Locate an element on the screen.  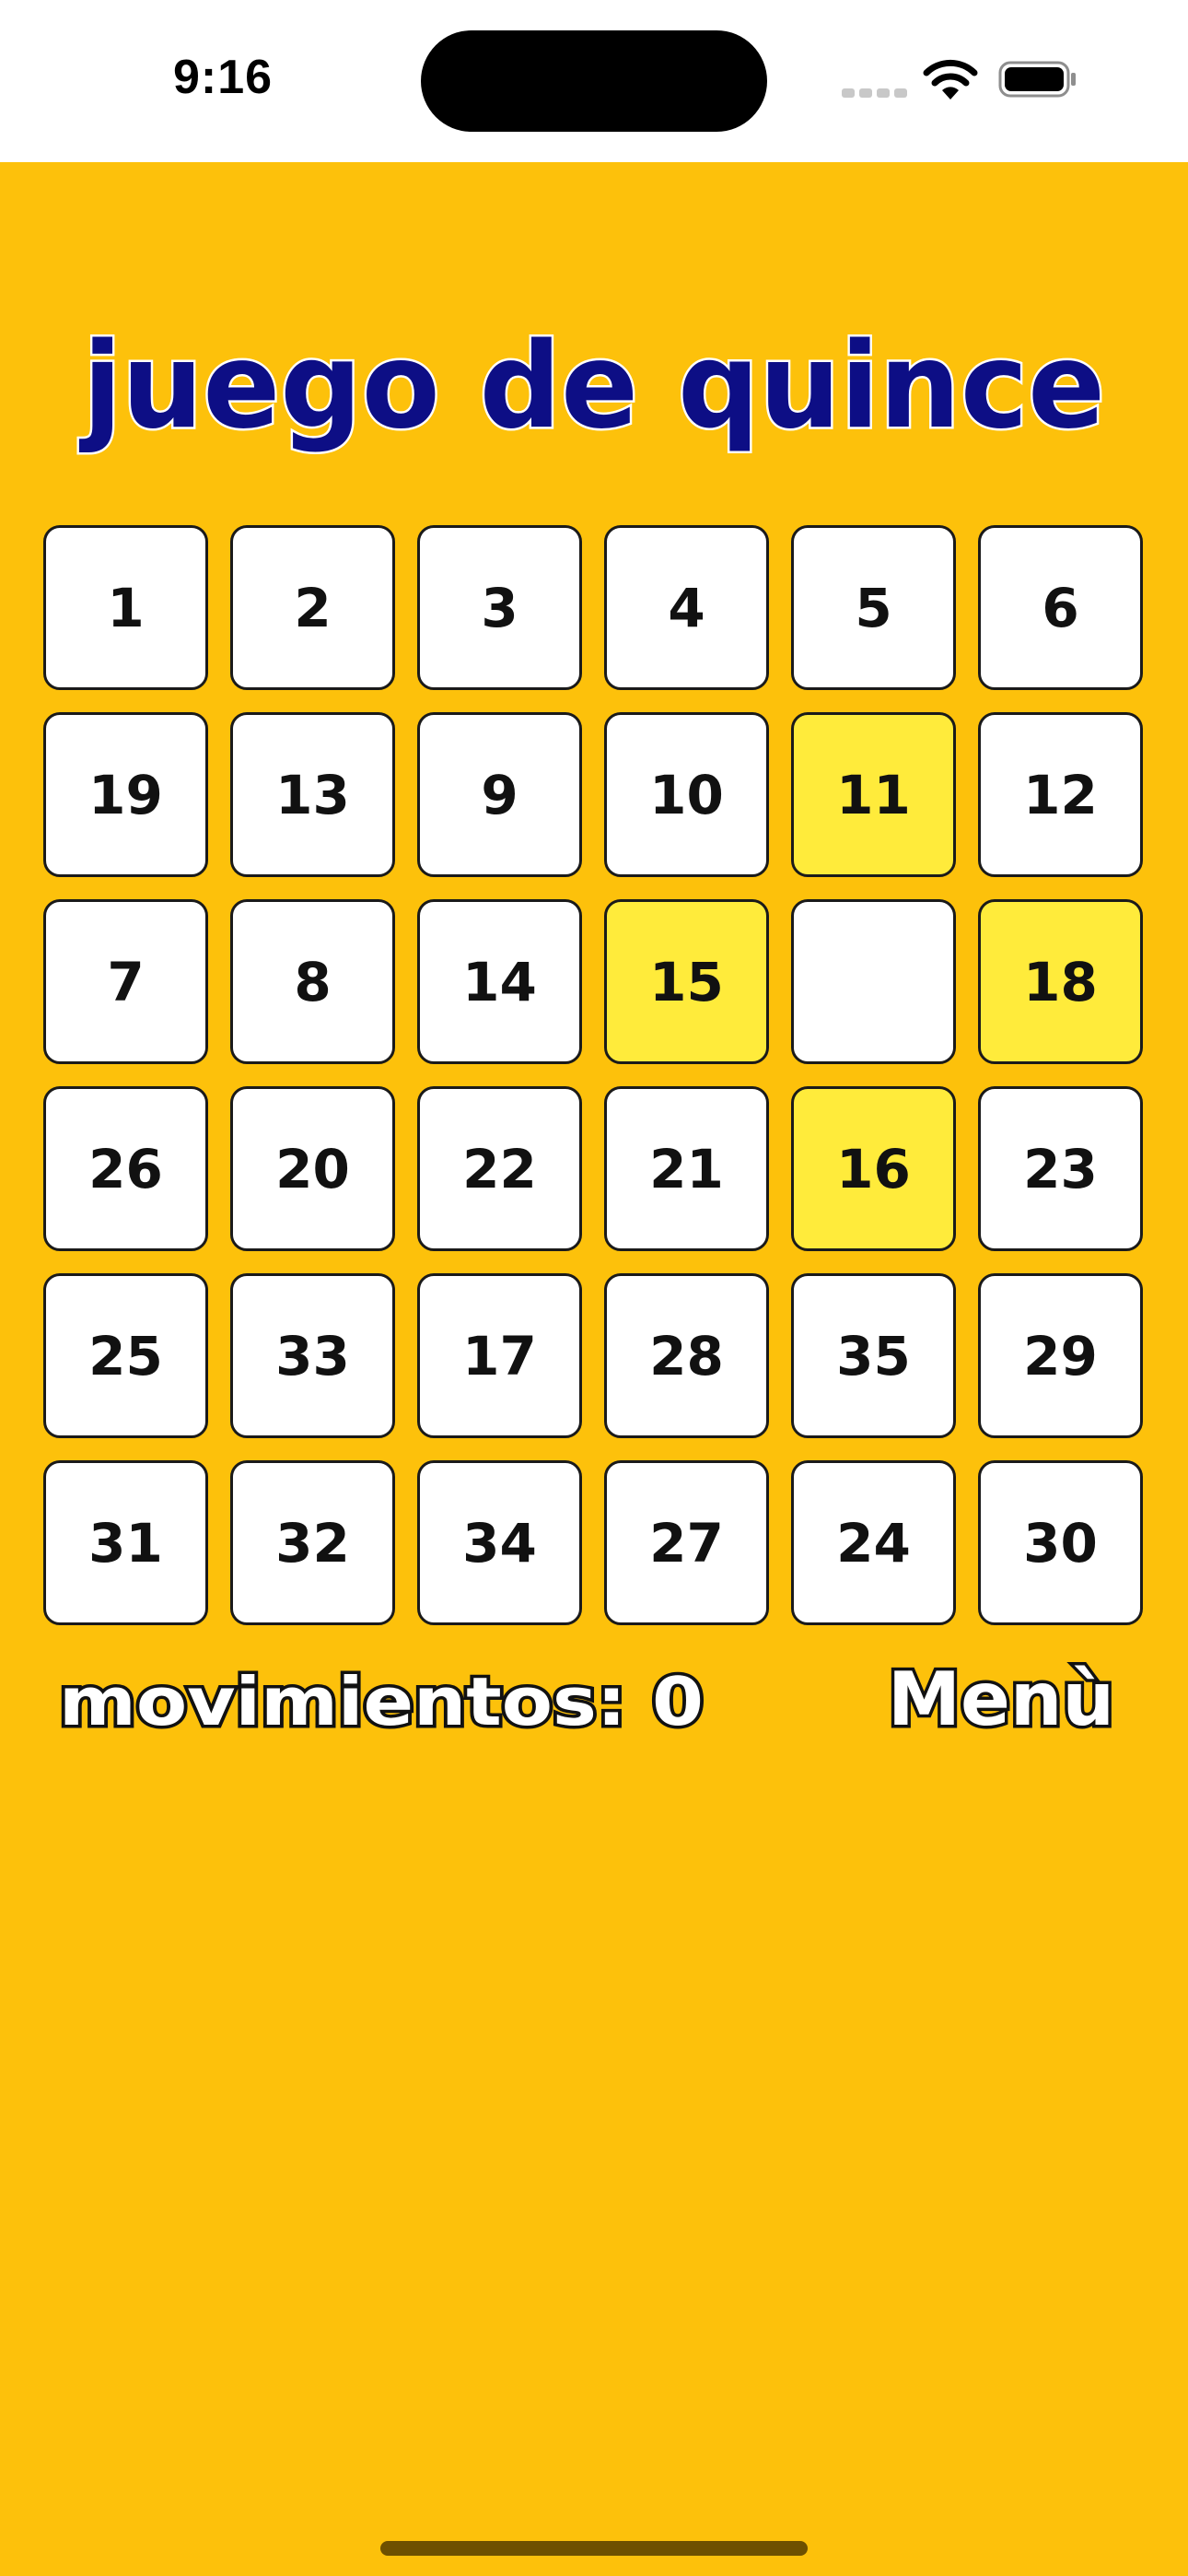
puzzle-tile: 31 is located at coordinates (125, 1542).